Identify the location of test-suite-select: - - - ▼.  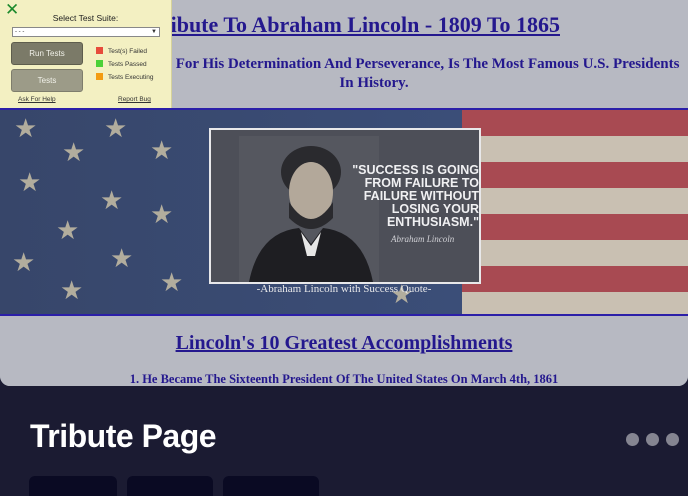
(86, 32).